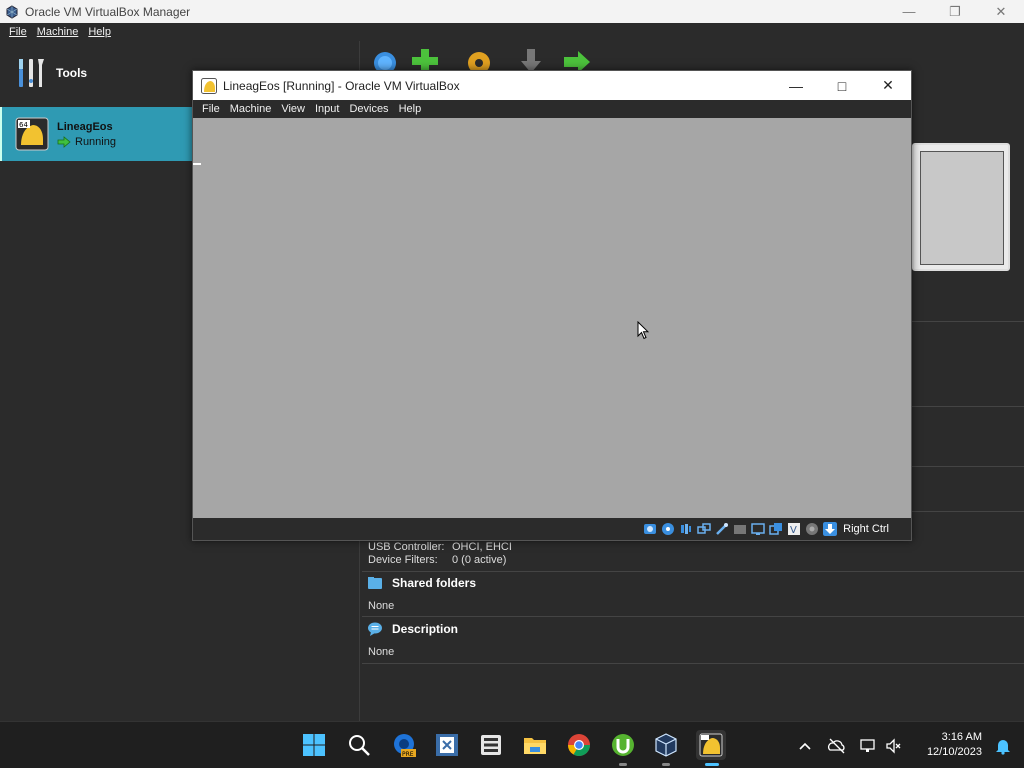 The width and height of the screenshot is (1024, 768). I want to click on taskbar-utorrent, so click(623, 748).